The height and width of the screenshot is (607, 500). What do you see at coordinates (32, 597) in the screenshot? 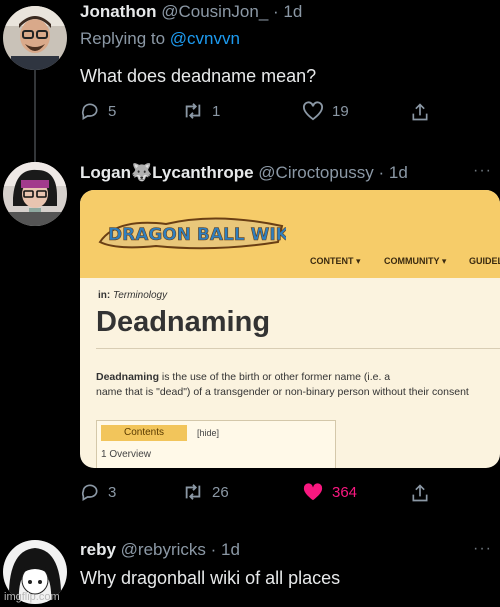
I see `watermark: imgflip.com` at bounding box center [32, 597].